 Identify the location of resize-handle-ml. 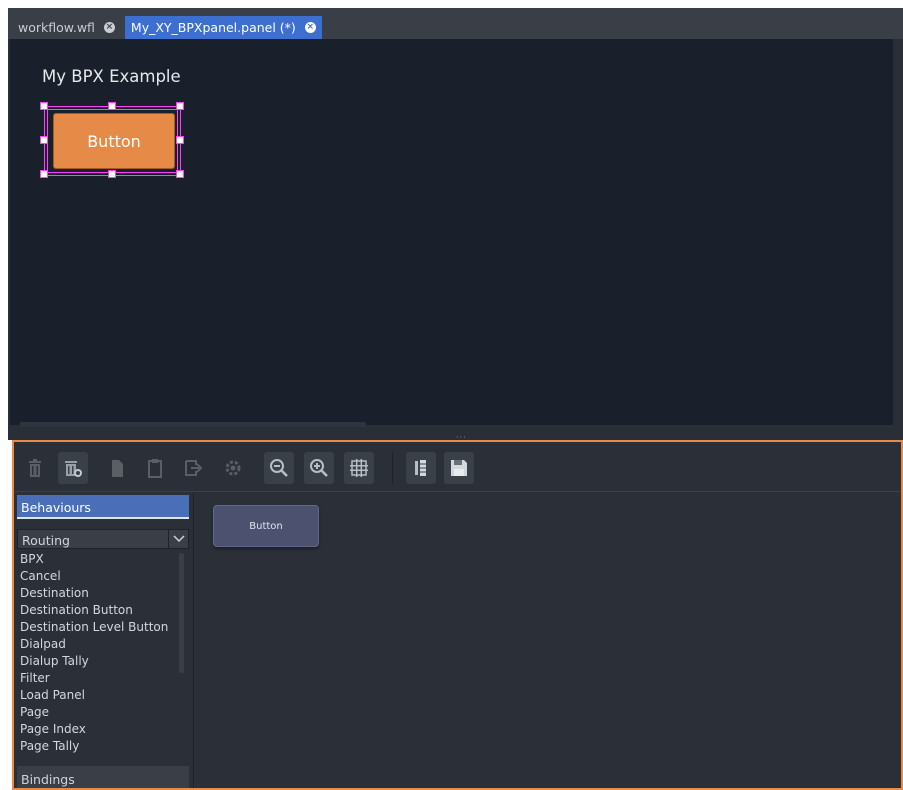
(44, 140).